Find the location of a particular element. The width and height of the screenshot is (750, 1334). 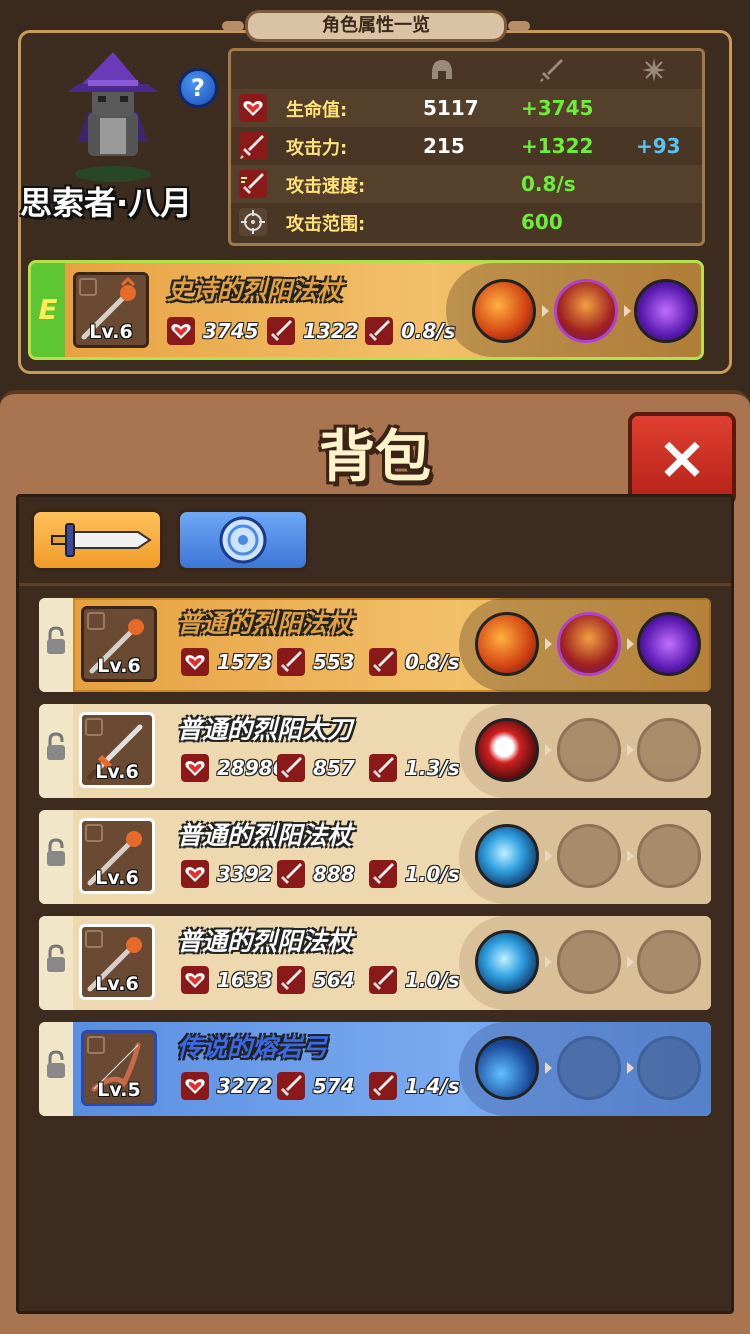

crescent-slash-skill-icon is located at coordinates (507, 750).